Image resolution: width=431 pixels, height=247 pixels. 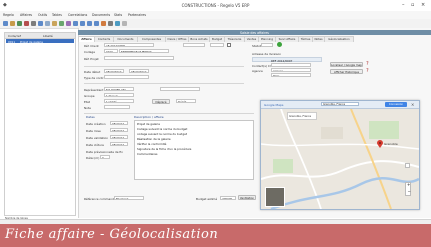 What do you see at coordinates (180, 89) in the screenshot?
I see `other-field` at bounding box center [180, 89].